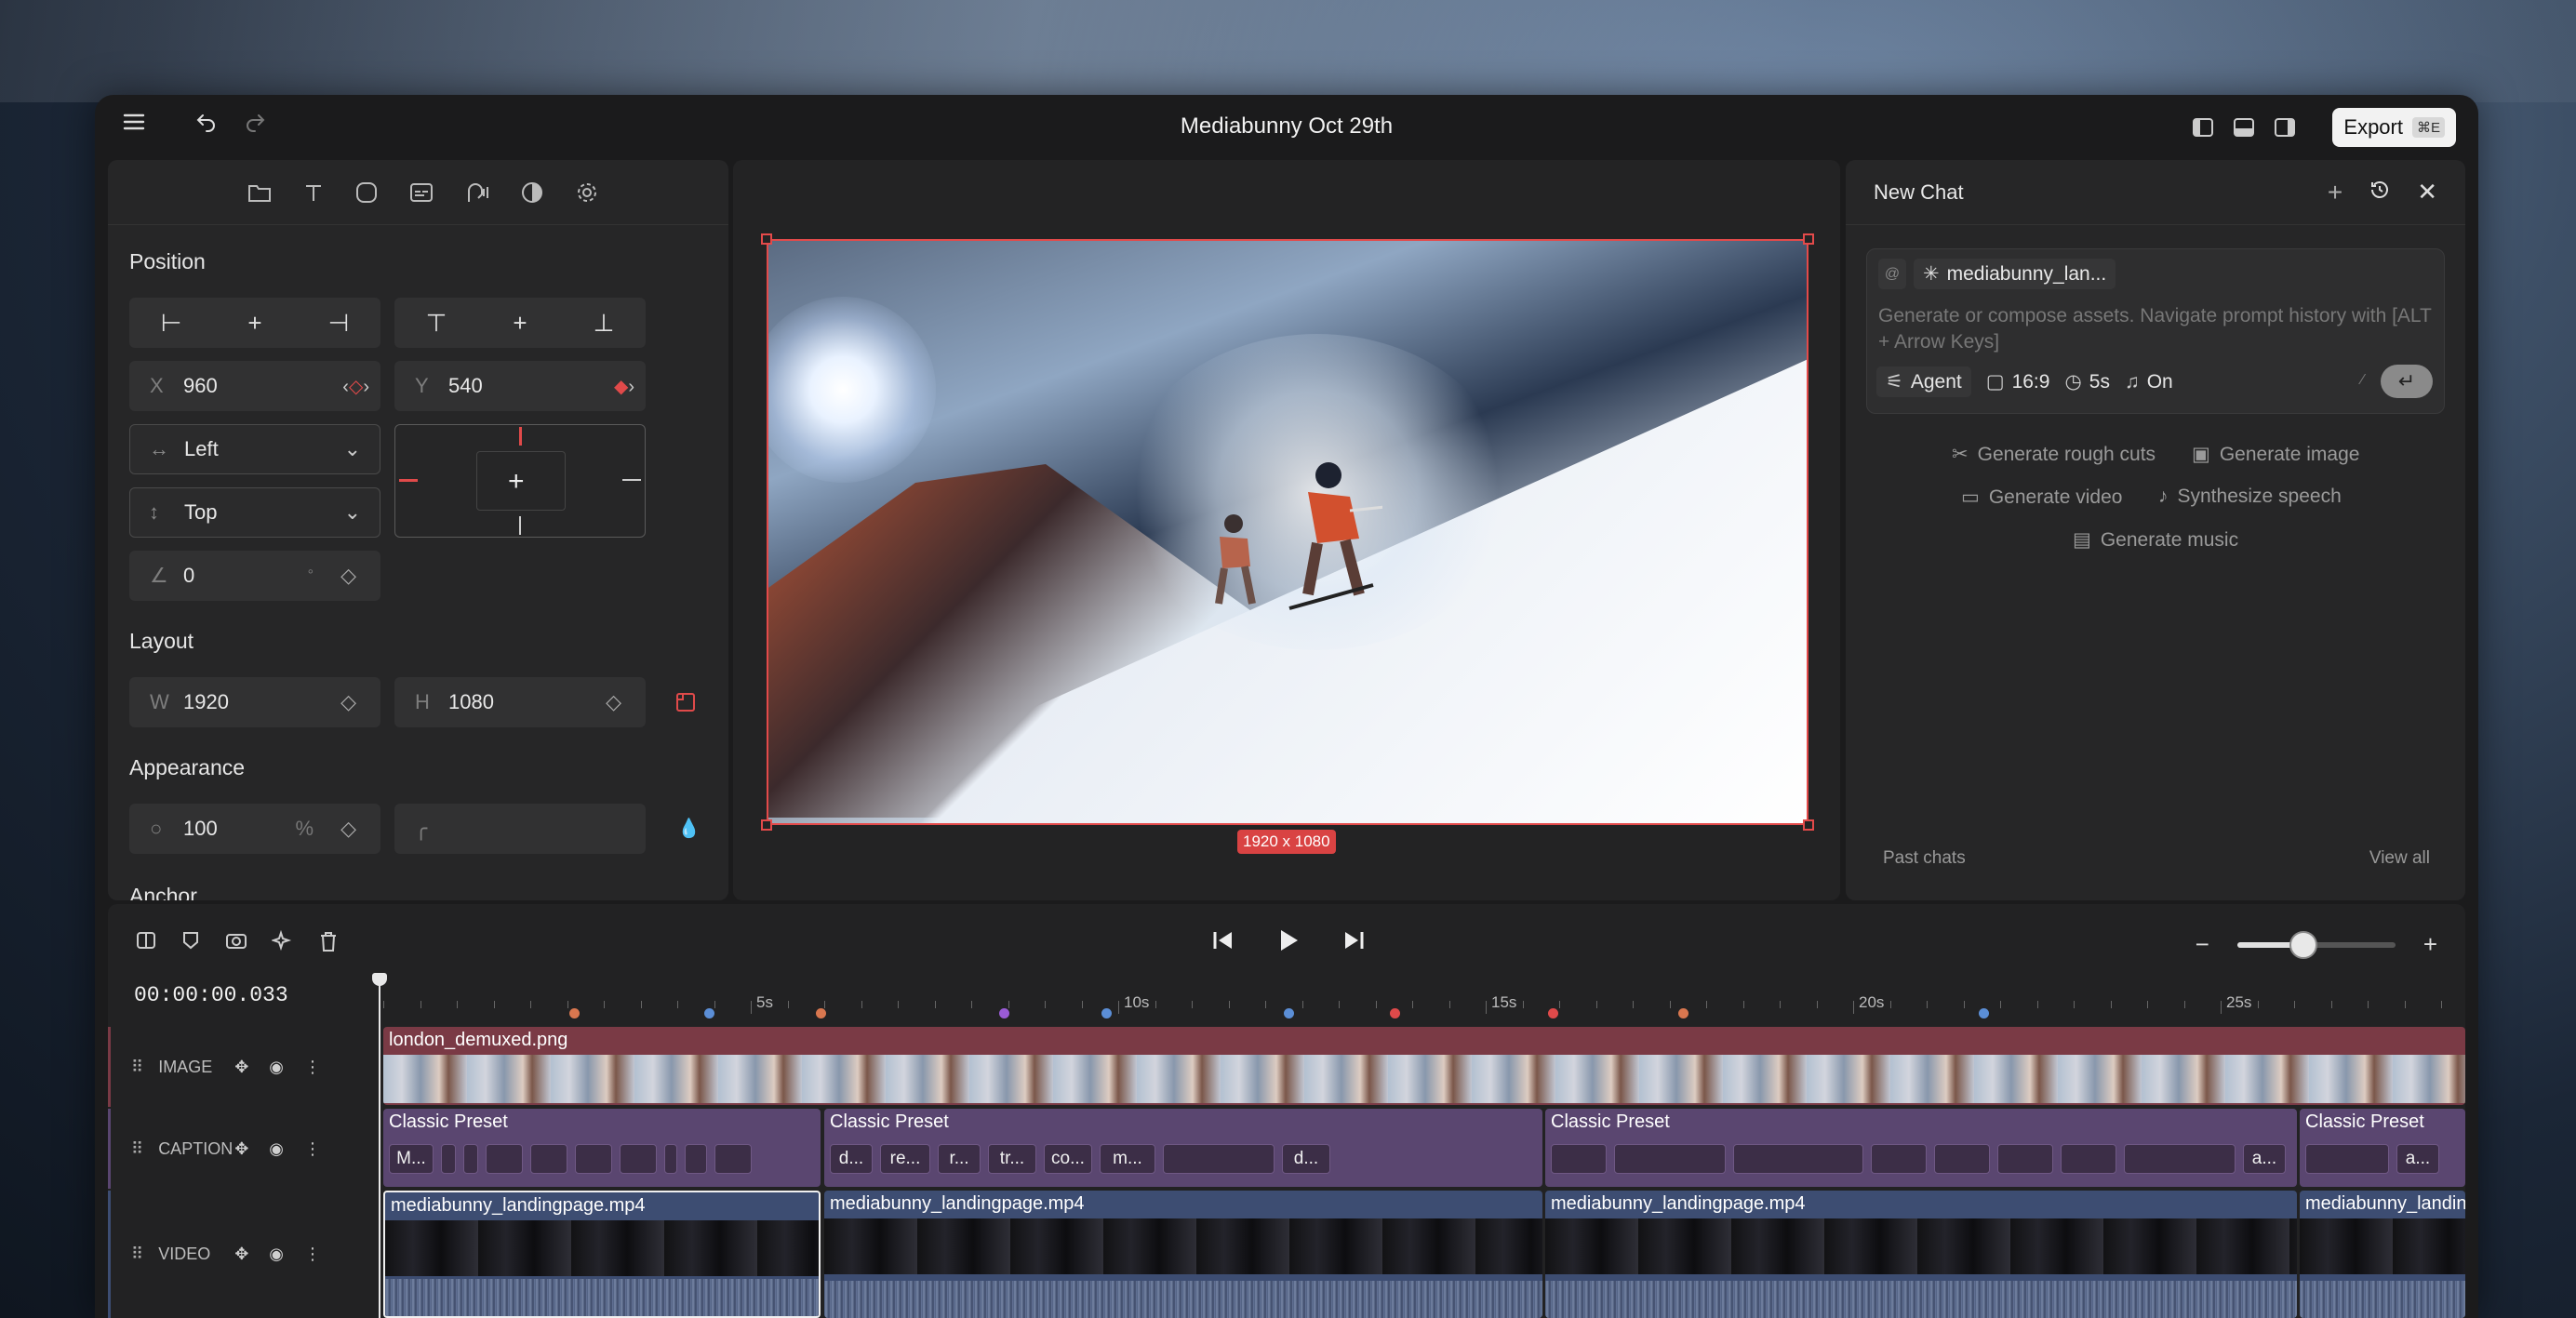 This screenshot has width=2576, height=1318. Describe the element at coordinates (2041, 498) in the screenshot. I see `generate-video-button: ▭ Generate video` at that location.